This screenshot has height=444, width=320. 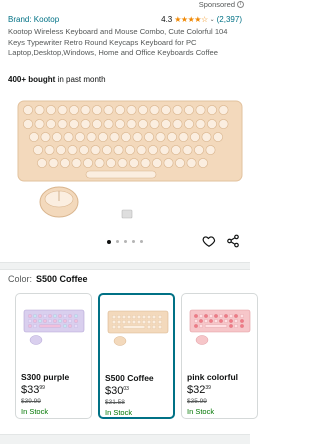 I want to click on rating-count: (2,397), so click(x=229, y=19).